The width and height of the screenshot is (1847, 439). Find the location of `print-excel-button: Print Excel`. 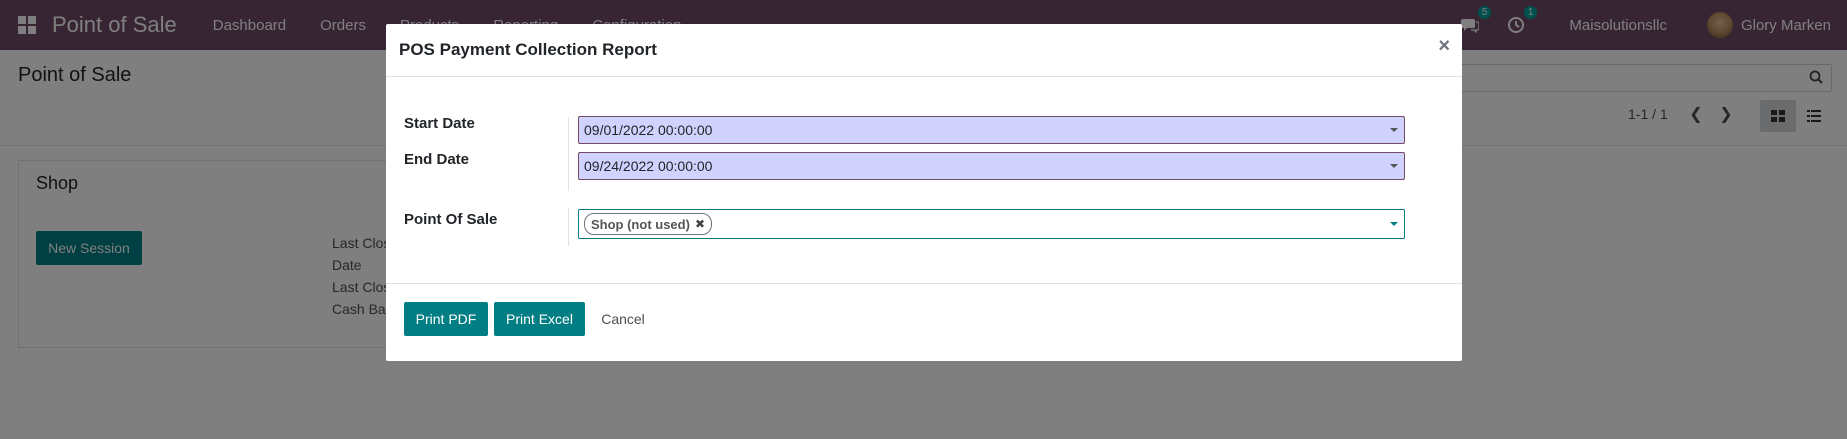

print-excel-button: Print Excel is located at coordinates (539, 319).